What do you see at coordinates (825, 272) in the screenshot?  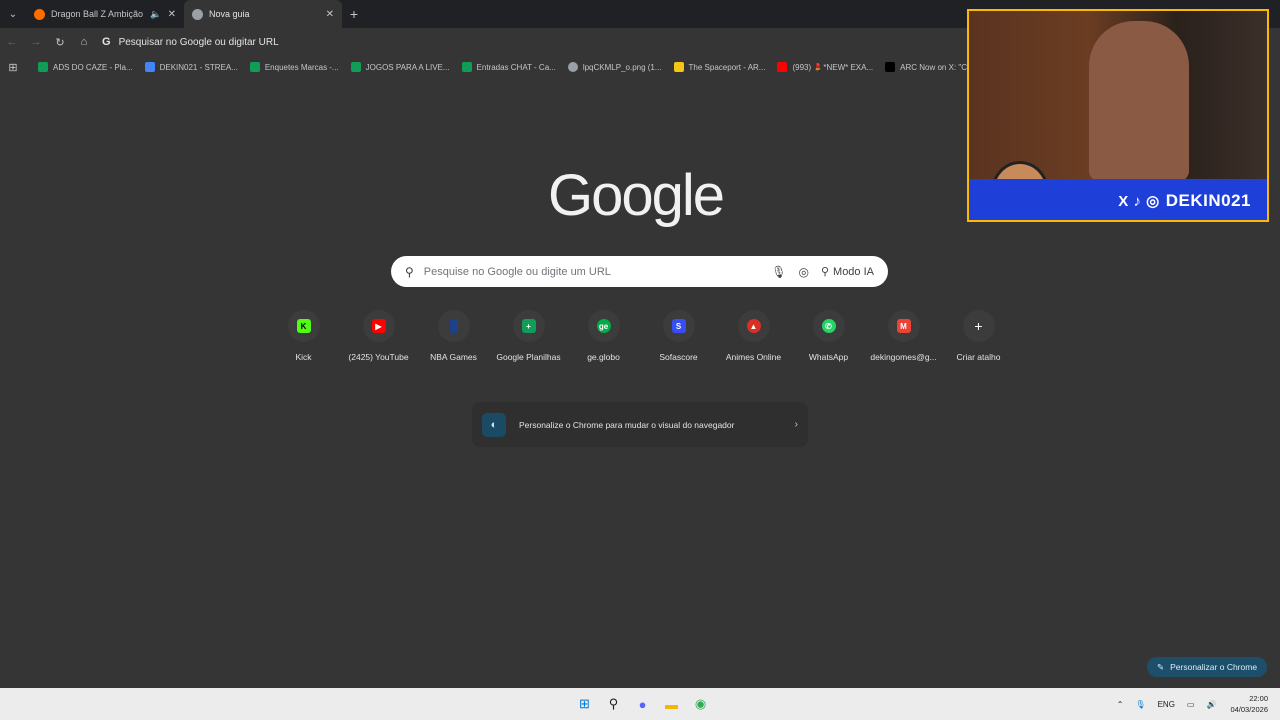 I see `ai-mode-icon: ⚲` at bounding box center [825, 272].